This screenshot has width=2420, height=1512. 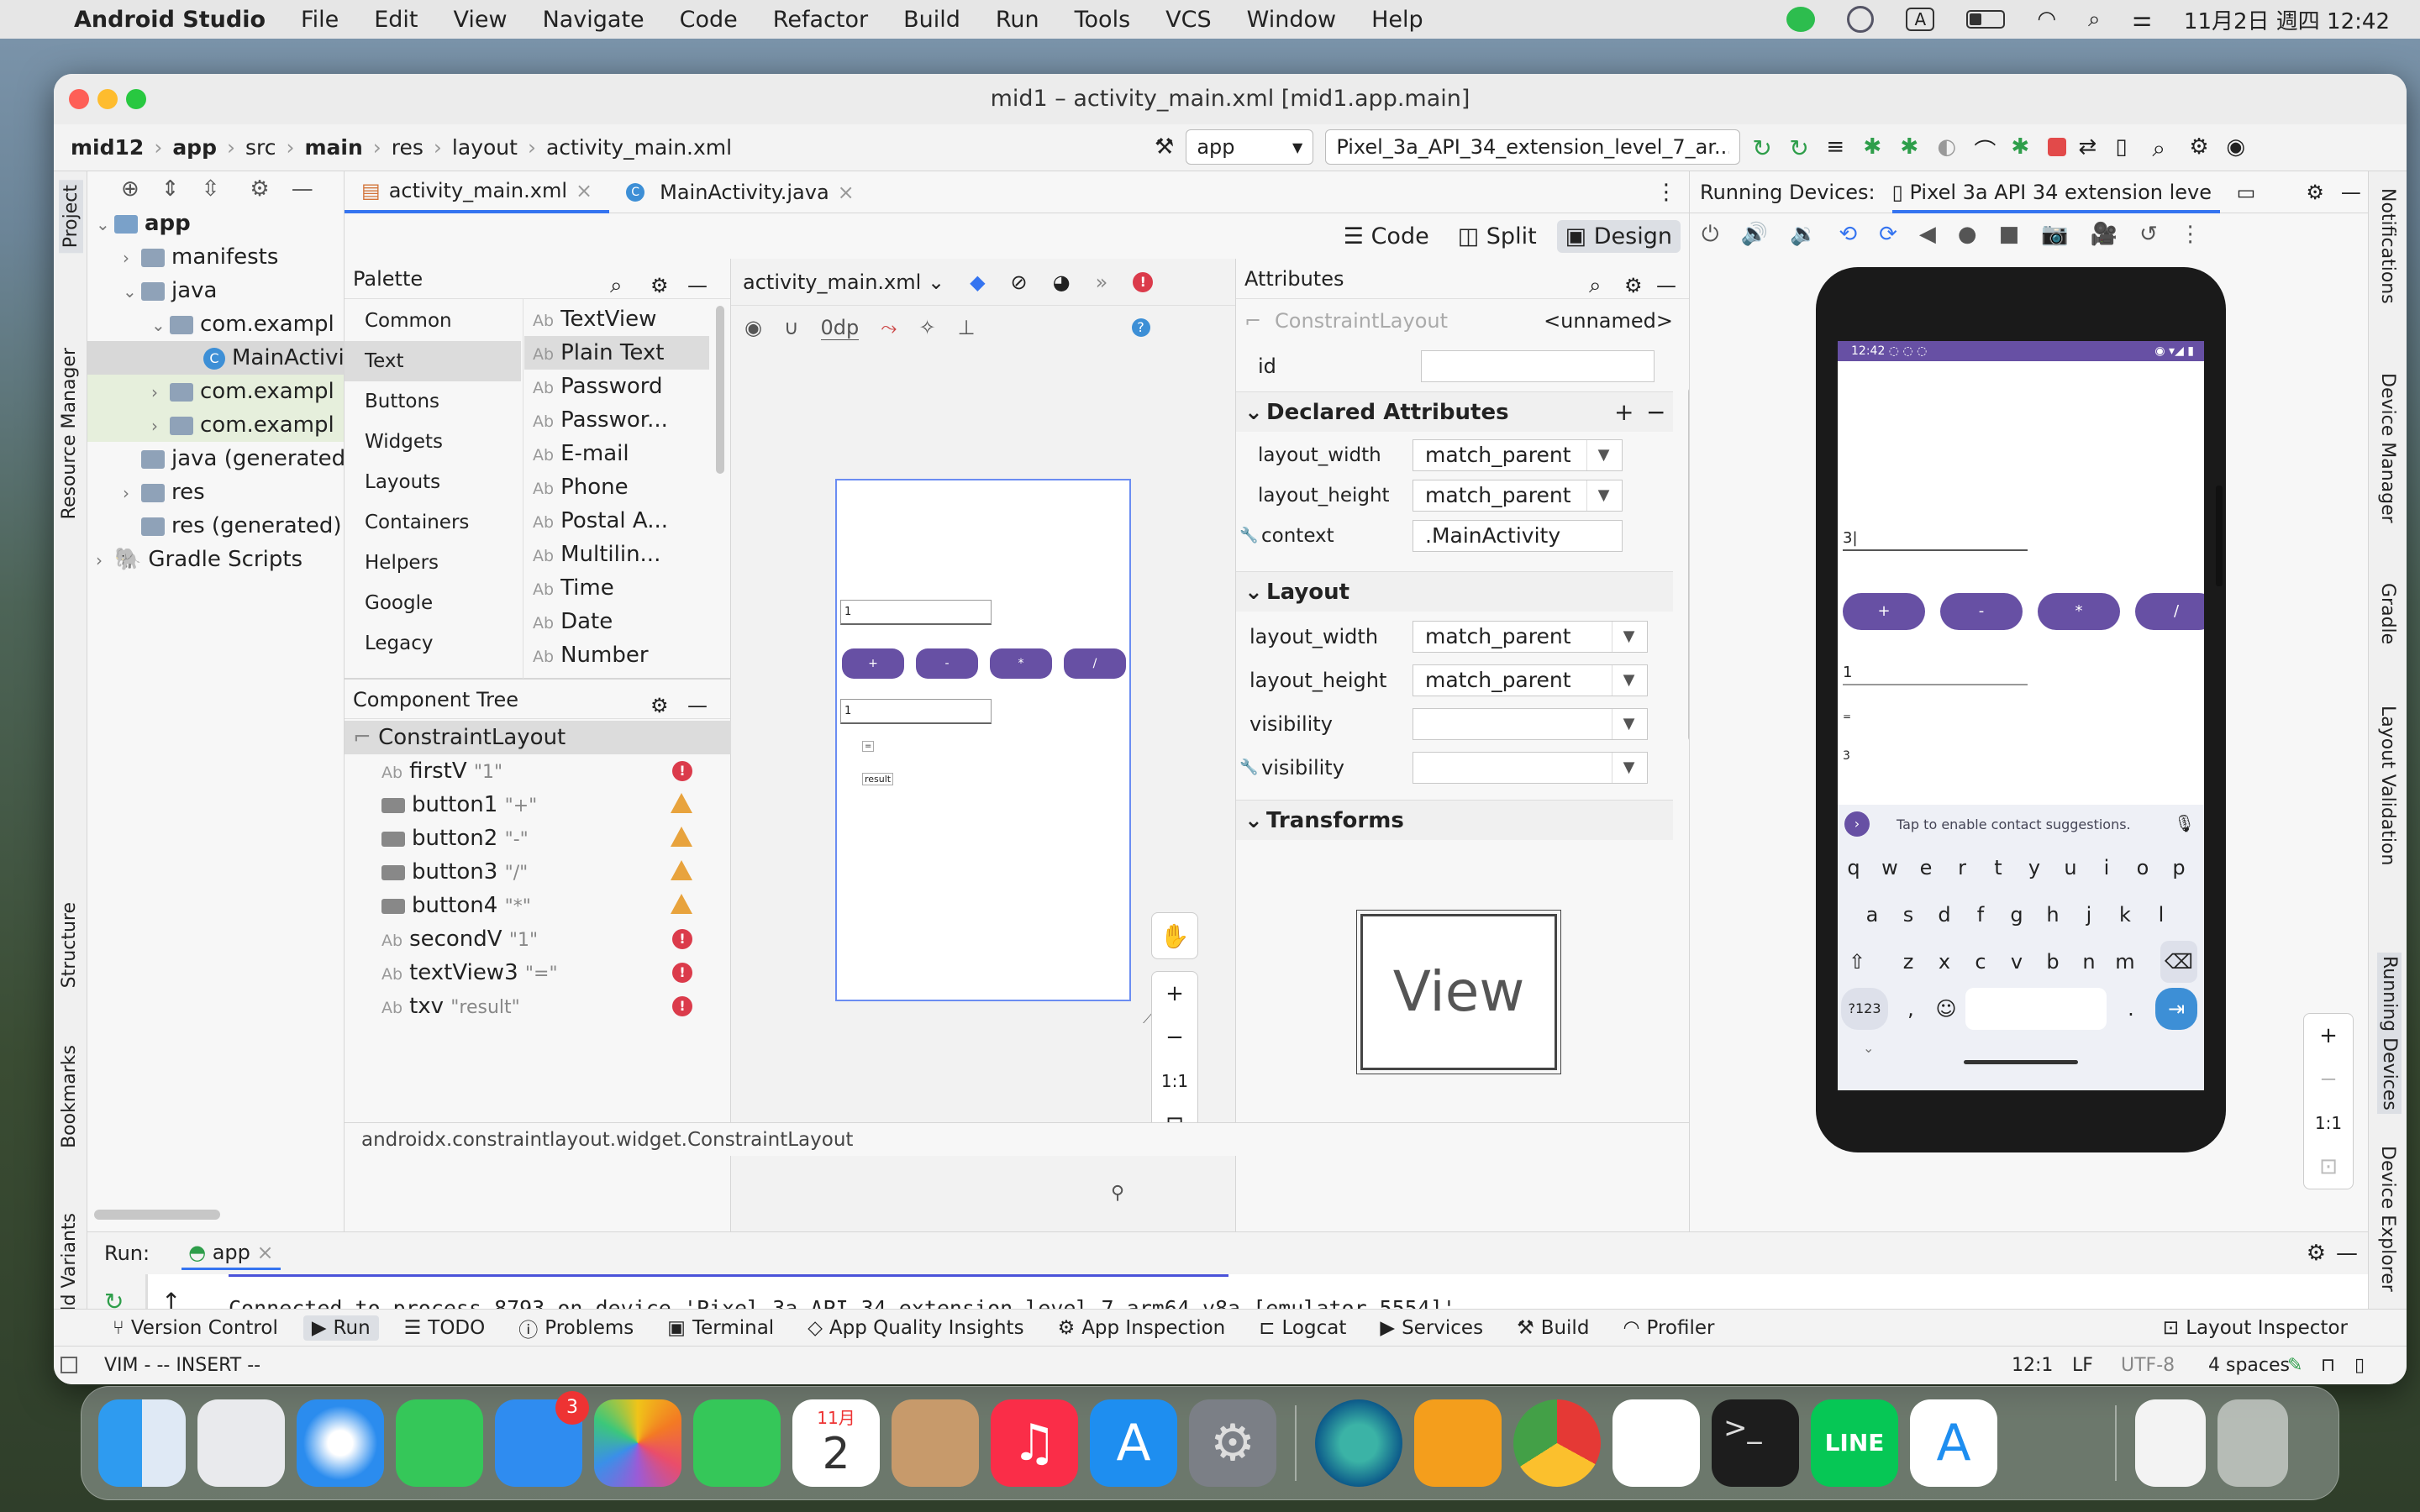 What do you see at coordinates (1982, 611) in the screenshot?
I see `phone-button-minus: -` at bounding box center [1982, 611].